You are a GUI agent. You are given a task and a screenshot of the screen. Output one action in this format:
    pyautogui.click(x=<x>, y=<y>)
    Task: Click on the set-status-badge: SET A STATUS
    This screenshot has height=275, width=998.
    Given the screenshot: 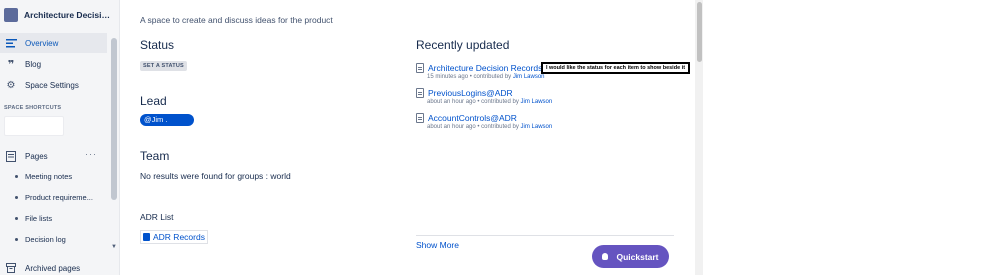 What is the action you would take?
    pyautogui.click(x=163, y=66)
    